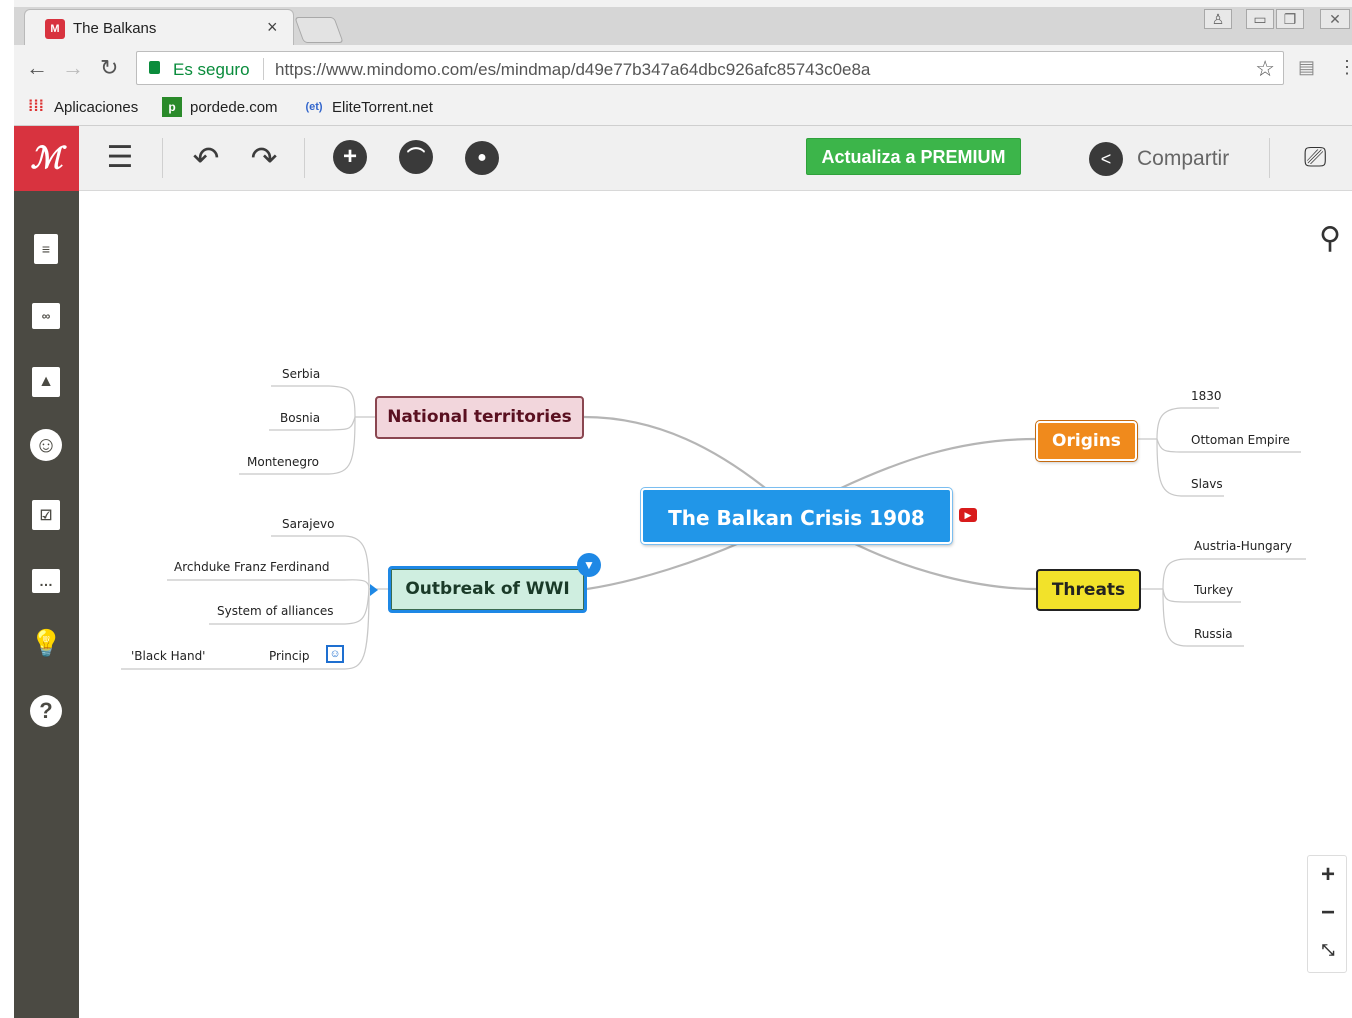 The image size is (1352, 1018). I want to click on share-button: < Compartir, so click(1159, 159).